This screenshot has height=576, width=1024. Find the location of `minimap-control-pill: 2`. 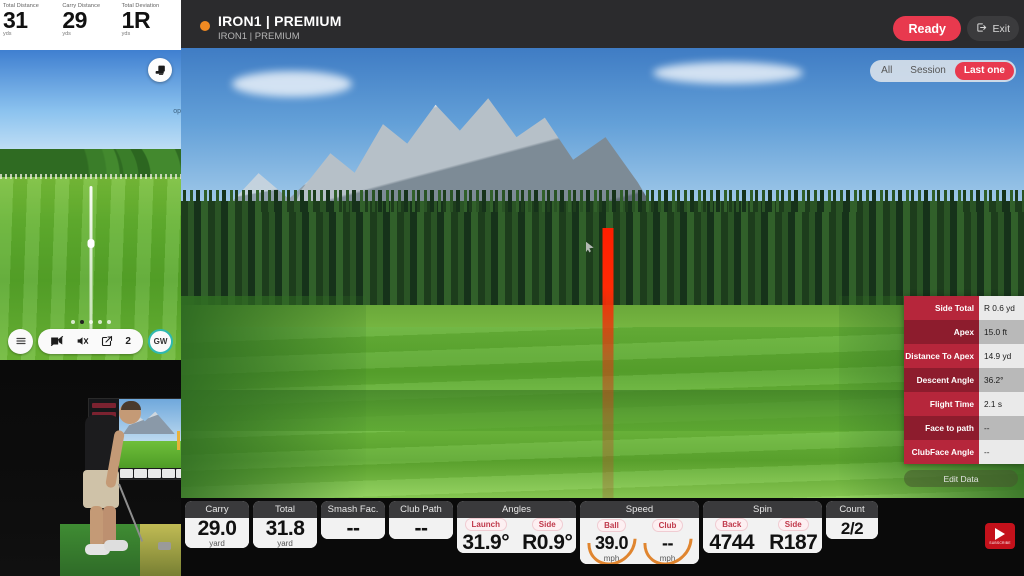

minimap-control-pill: 2 is located at coordinates (90, 341).